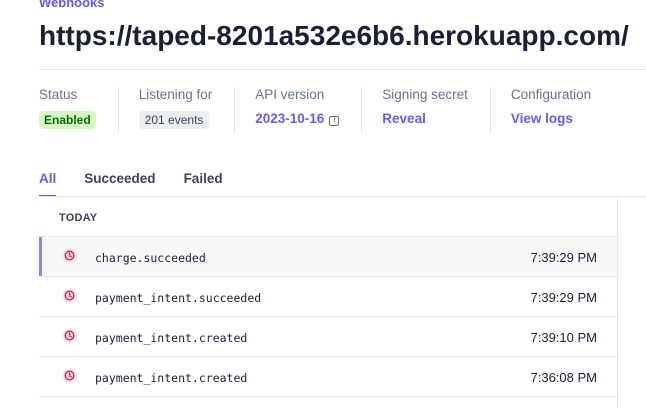 This screenshot has height=408, width=646. I want to click on event-name: charge.succeeded, so click(150, 258).